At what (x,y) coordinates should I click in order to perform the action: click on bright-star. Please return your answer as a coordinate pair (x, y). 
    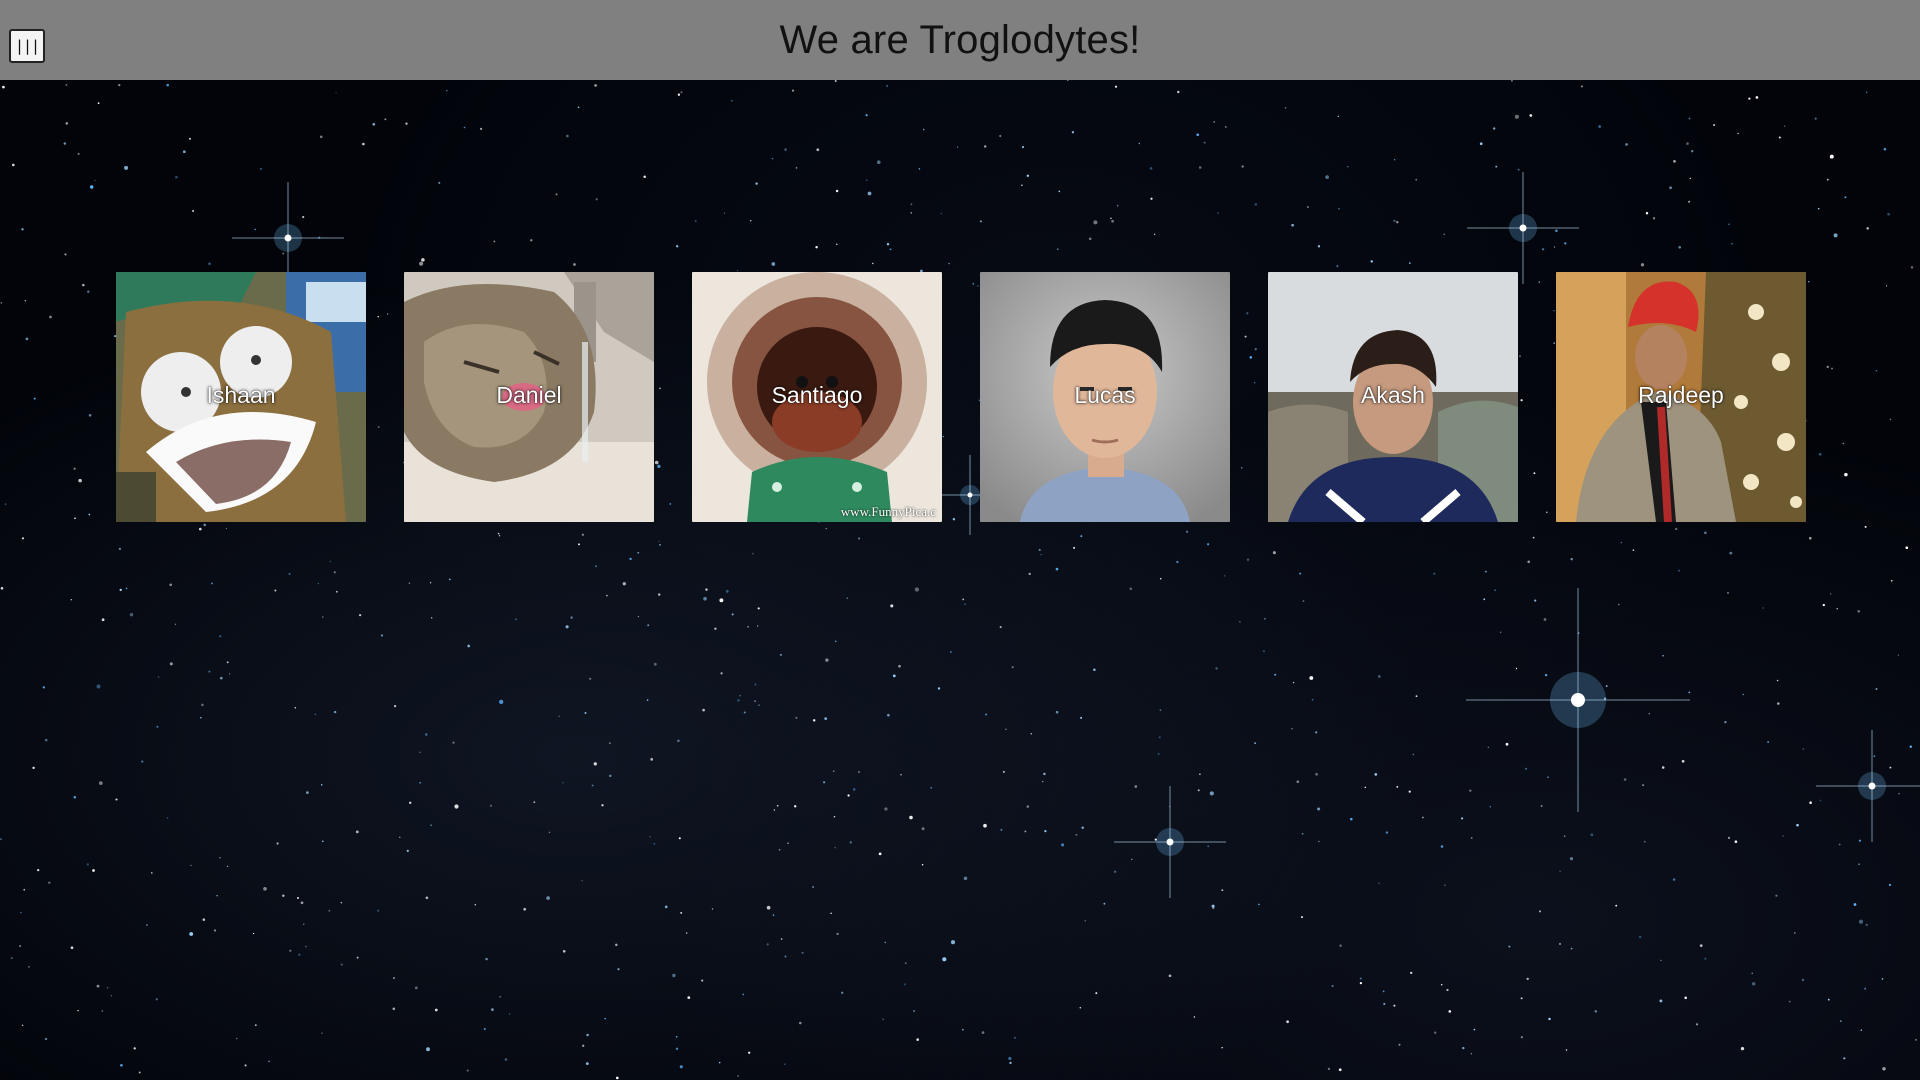
    Looking at the image, I should click on (1170, 842).